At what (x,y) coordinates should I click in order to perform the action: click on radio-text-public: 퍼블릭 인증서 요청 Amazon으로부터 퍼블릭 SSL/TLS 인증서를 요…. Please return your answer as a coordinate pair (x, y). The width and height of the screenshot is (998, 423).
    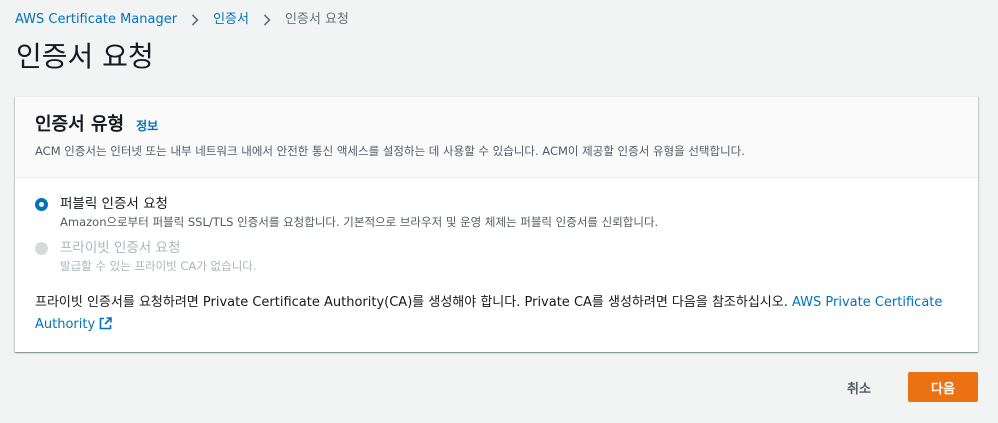
    Looking at the image, I should click on (359, 213).